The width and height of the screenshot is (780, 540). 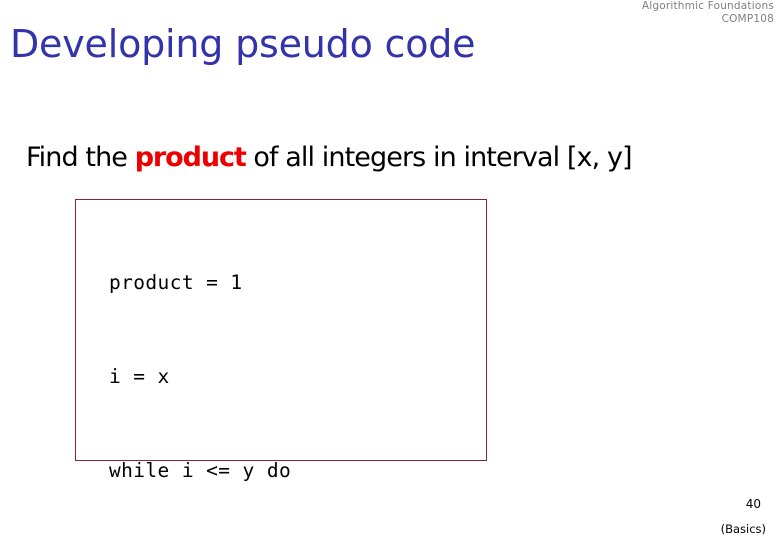 I want to click on problem-statement-prefix: Find the, so click(x=80, y=157).